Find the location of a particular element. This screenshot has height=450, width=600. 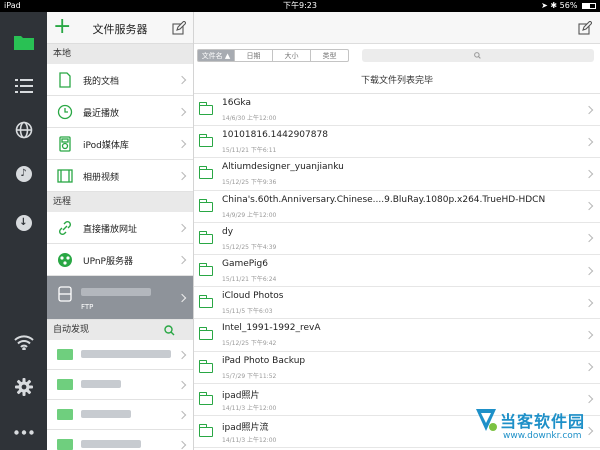

wifi-icon is located at coordinates (23, 342).